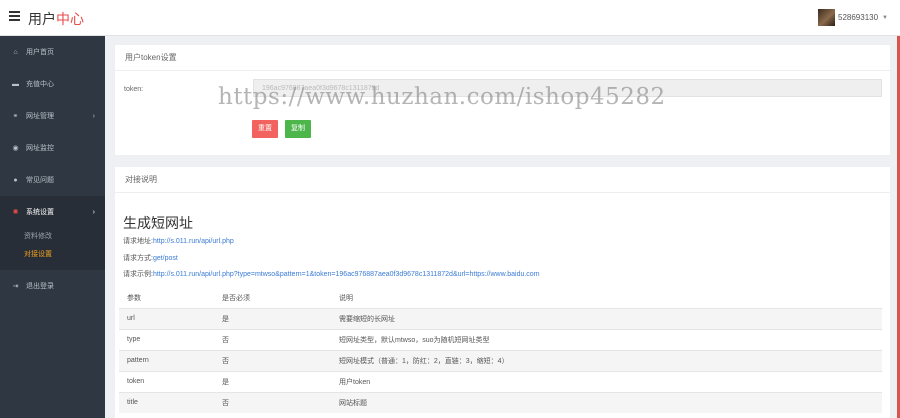 This screenshot has width=900, height=418. Describe the element at coordinates (15, 116) in the screenshot. I see `link-icon: ⚭` at that location.